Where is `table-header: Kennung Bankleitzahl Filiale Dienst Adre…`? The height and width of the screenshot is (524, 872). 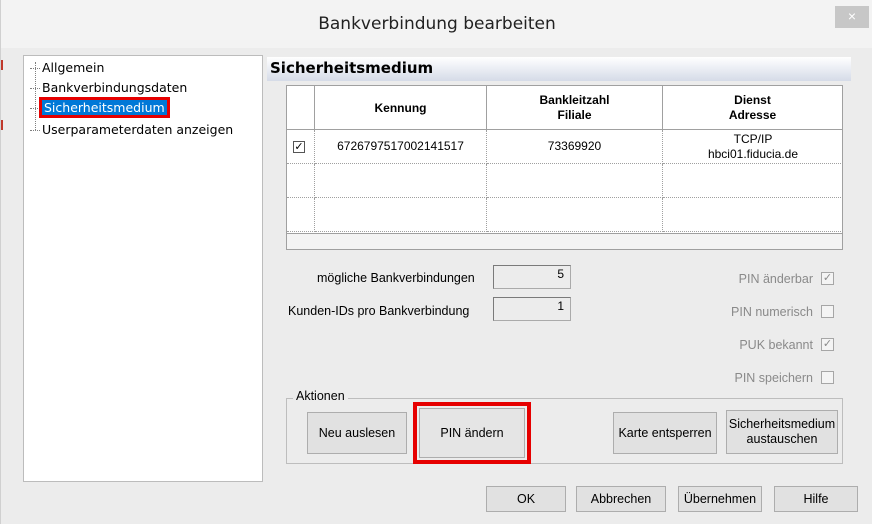
table-header: Kennung Bankleitzahl Filiale Dienst Adre… is located at coordinates (565, 108).